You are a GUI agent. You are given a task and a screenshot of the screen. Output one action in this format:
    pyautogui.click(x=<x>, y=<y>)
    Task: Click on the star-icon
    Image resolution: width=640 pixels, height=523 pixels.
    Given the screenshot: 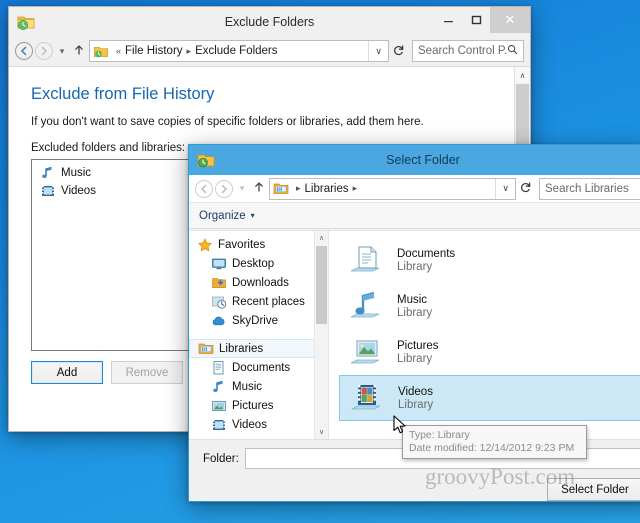 What is the action you would take?
    pyautogui.click(x=205, y=245)
    